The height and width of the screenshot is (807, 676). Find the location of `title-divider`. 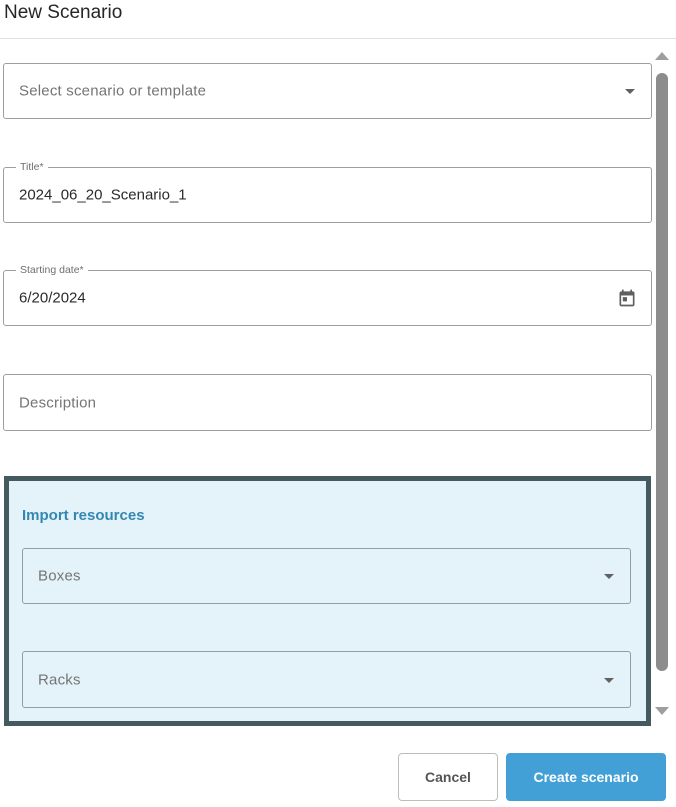

title-divider is located at coordinates (338, 38).